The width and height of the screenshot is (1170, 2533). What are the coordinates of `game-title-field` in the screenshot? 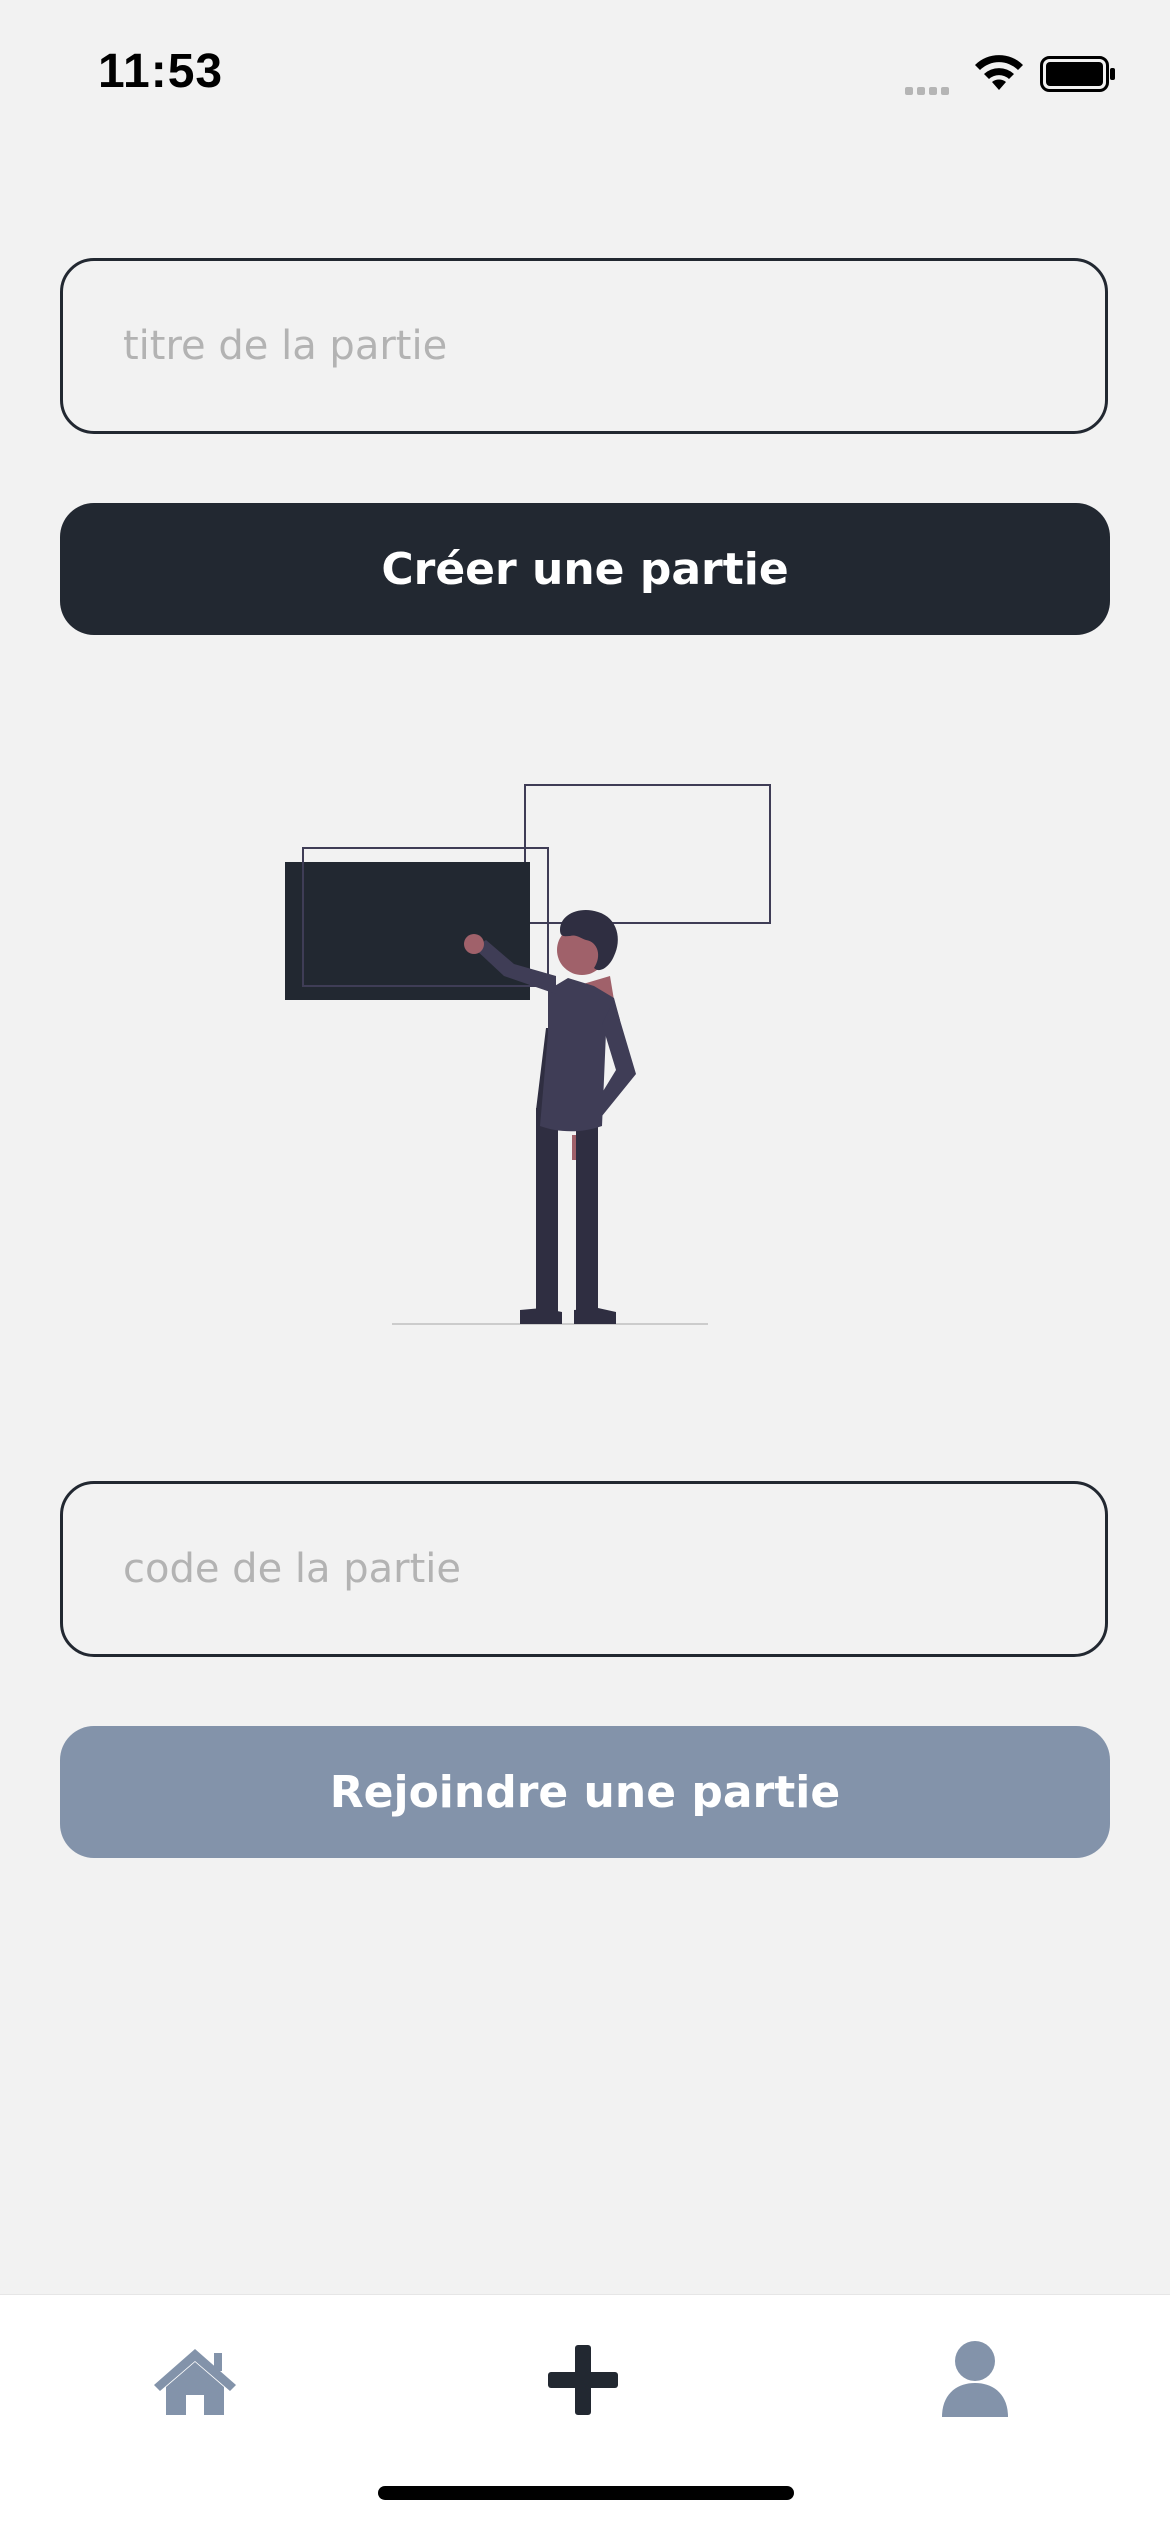 It's located at (584, 346).